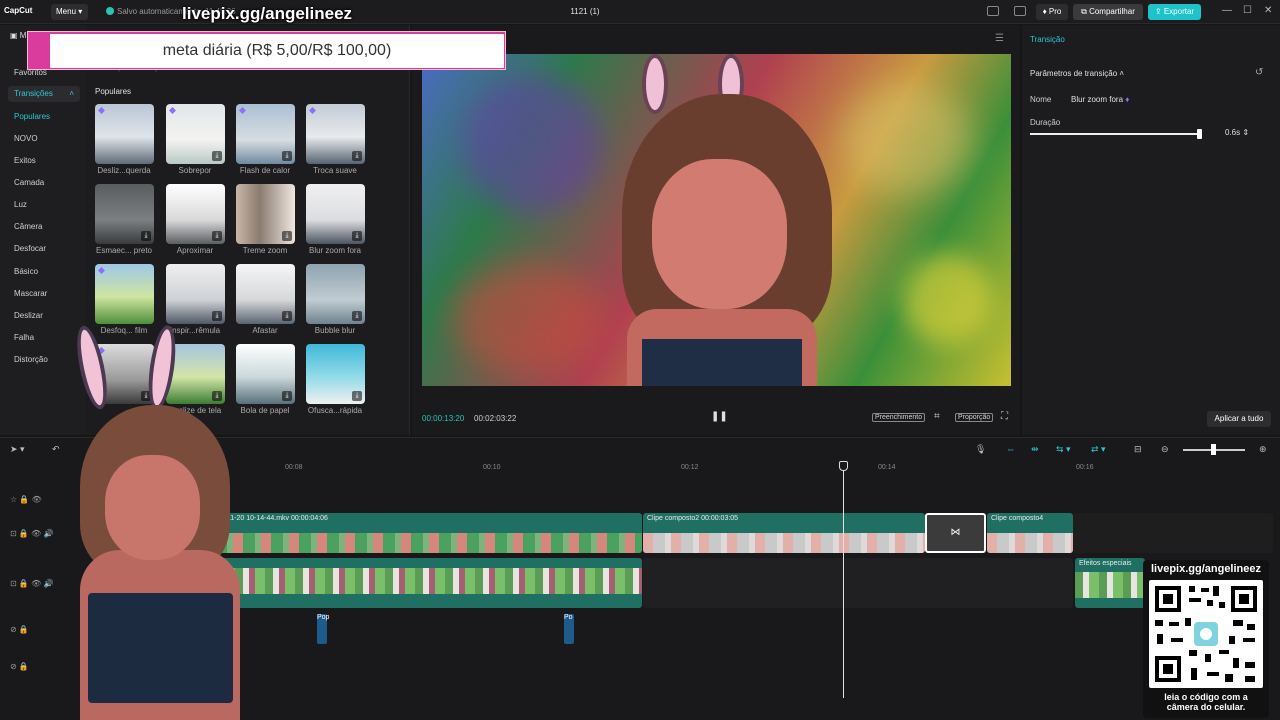 This screenshot has width=1280, height=720. What do you see at coordinates (1227, 10) in the screenshot?
I see `minimize-icon: —` at bounding box center [1227, 10].